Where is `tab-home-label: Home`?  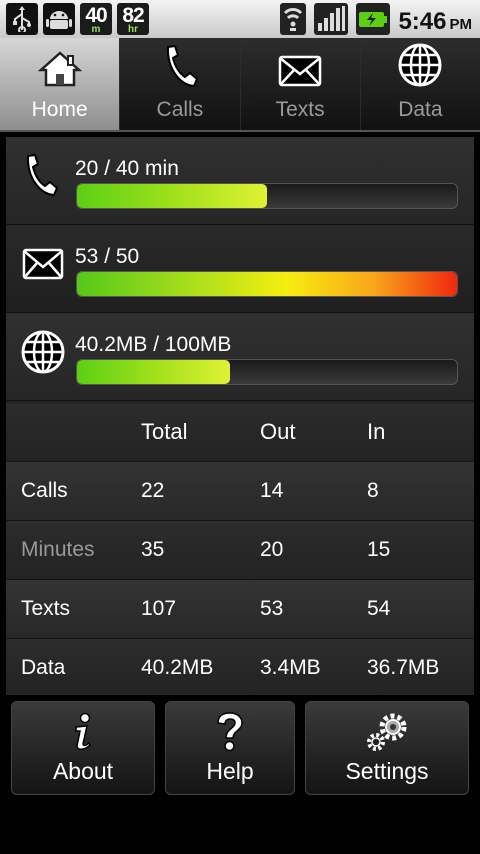 tab-home-label: Home is located at coordinates (59, 109).